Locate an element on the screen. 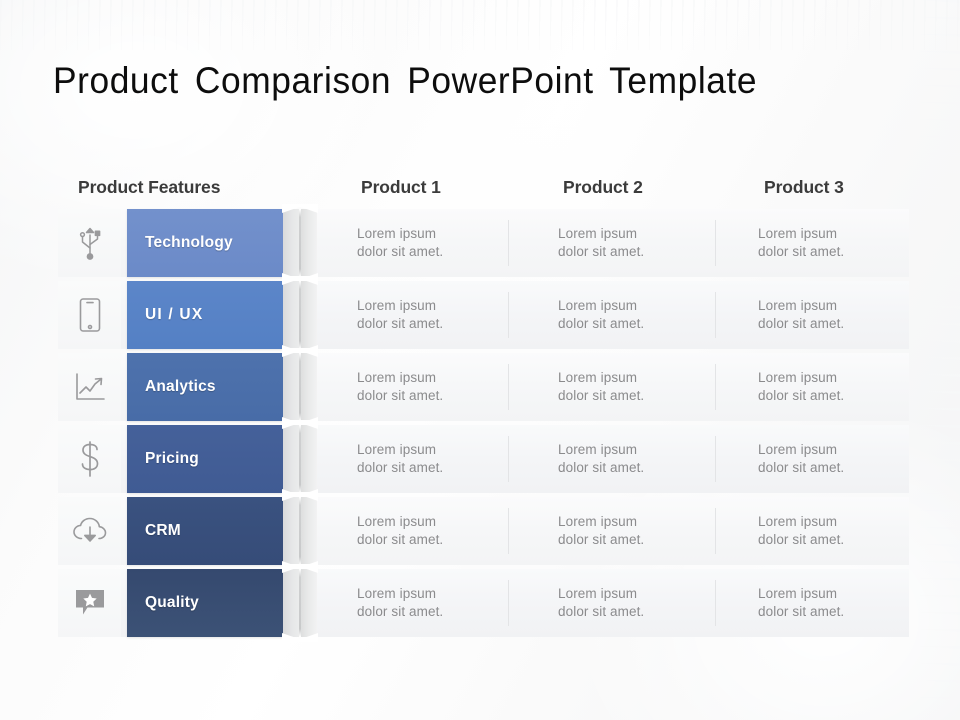 This screenshot has width=960, height=720. star-comment-icon is located at coordinates (90, 603).